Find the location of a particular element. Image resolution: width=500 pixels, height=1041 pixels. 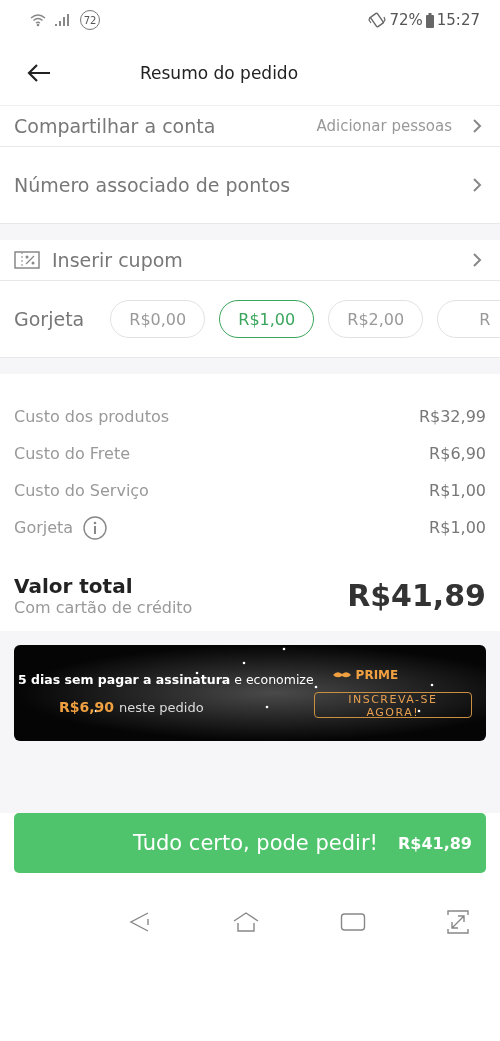

cost-value: R$6,90 is located at coordinates (457, 453).